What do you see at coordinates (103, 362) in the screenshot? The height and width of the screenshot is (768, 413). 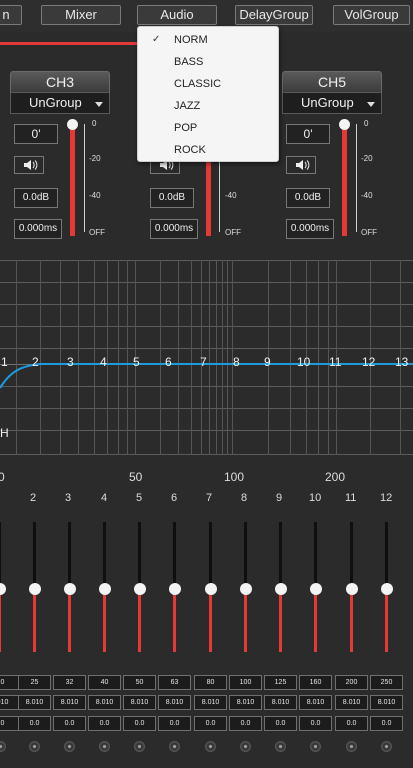 I see `band-marker-4: 4` at bounding box center [103, 362].